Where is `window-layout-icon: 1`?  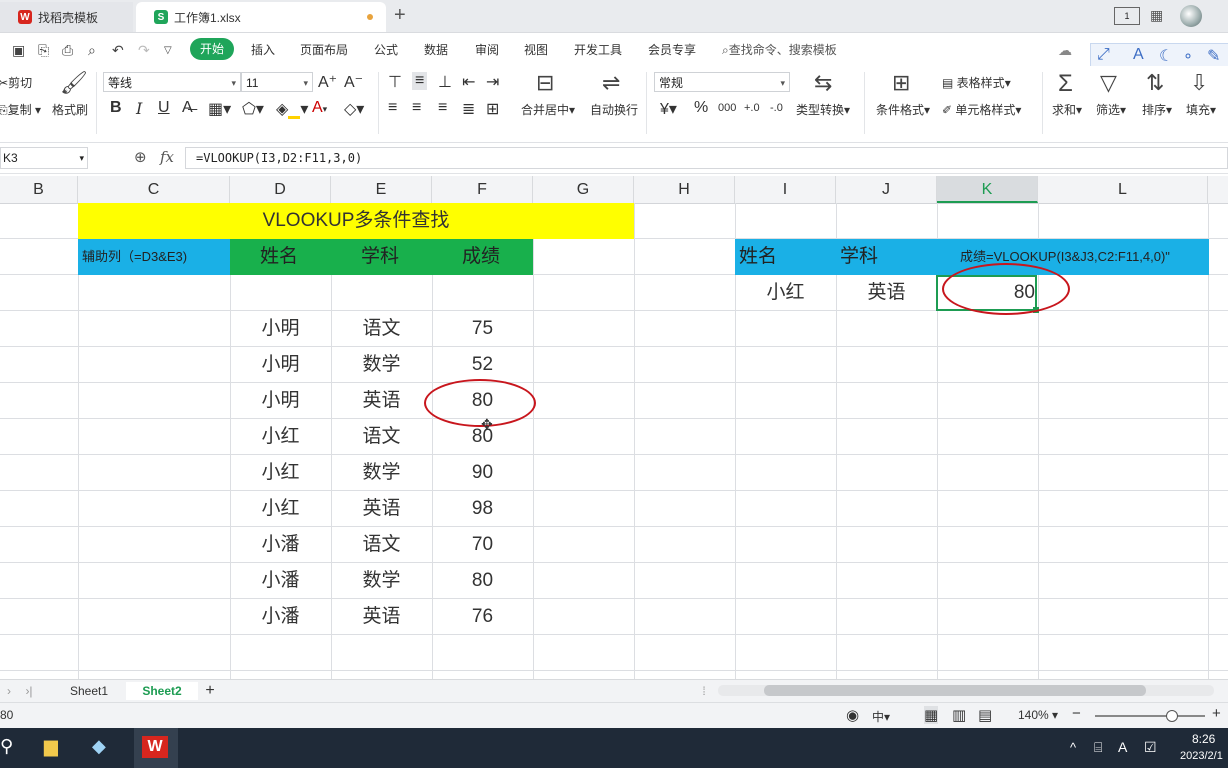
window-layout-icon: 1 is located at coordinates (1127, 16).